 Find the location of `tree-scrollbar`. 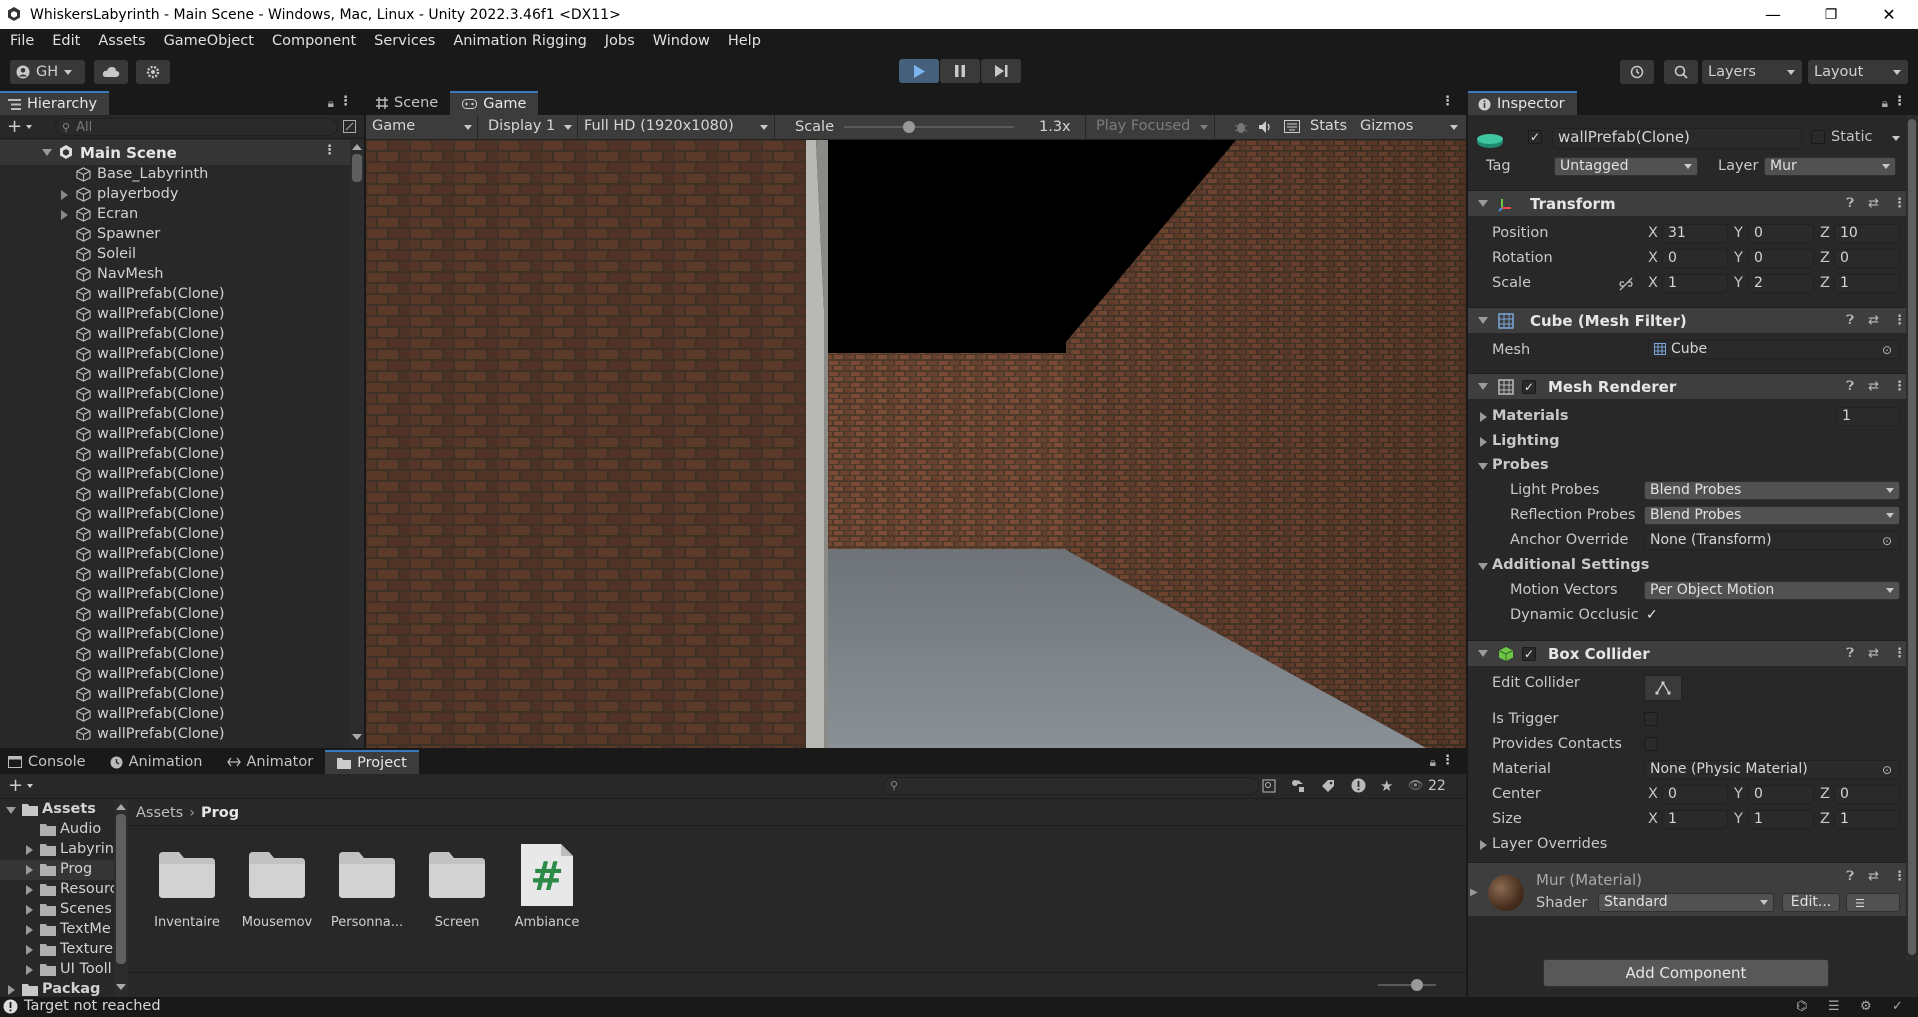

tree-scrollbar is located at coordinates (121, 898).